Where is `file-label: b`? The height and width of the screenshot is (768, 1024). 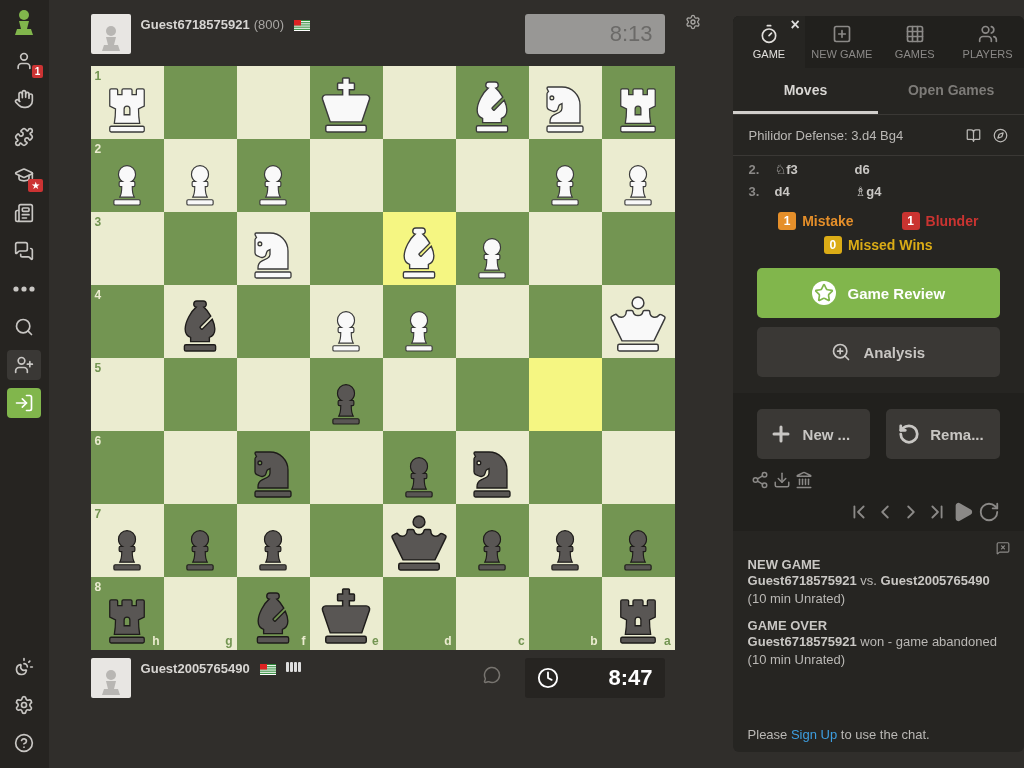 file-label: b is located at coordinates (594, 641).